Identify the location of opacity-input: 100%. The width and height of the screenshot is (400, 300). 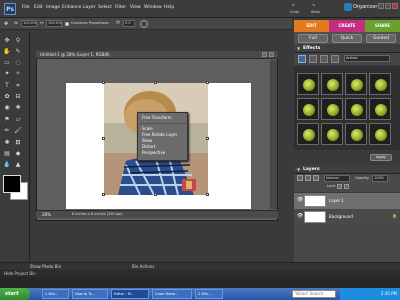
(380, 178).